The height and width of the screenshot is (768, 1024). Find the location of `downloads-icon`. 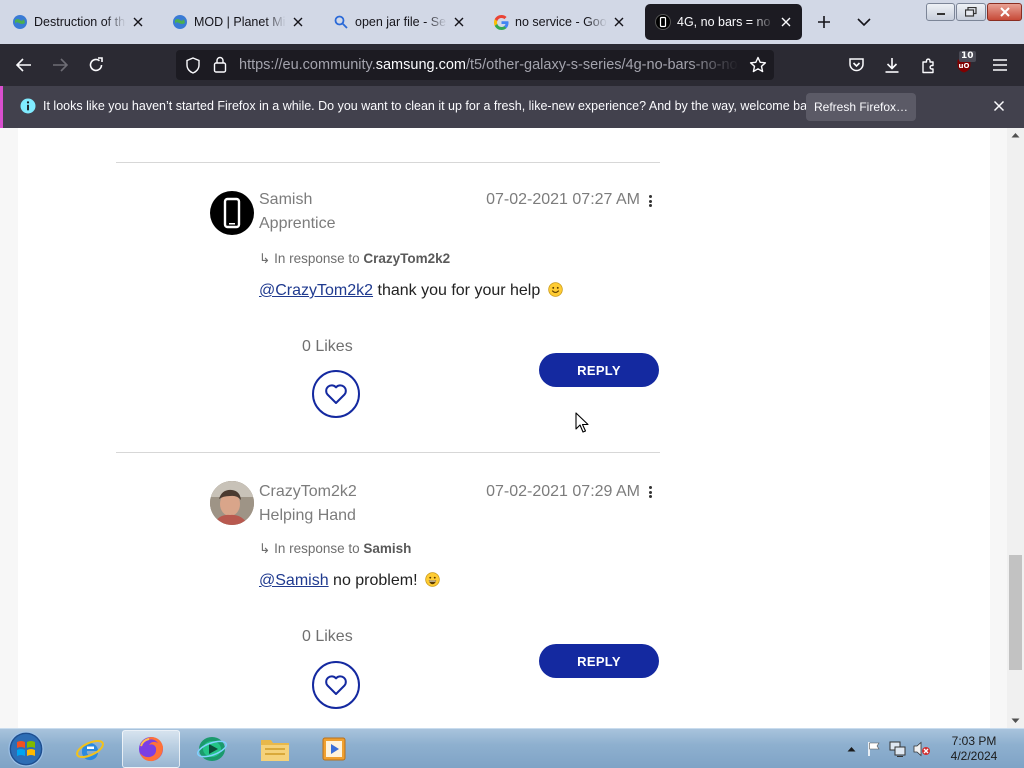

downloads-icon is located at coordinates (892, 65).